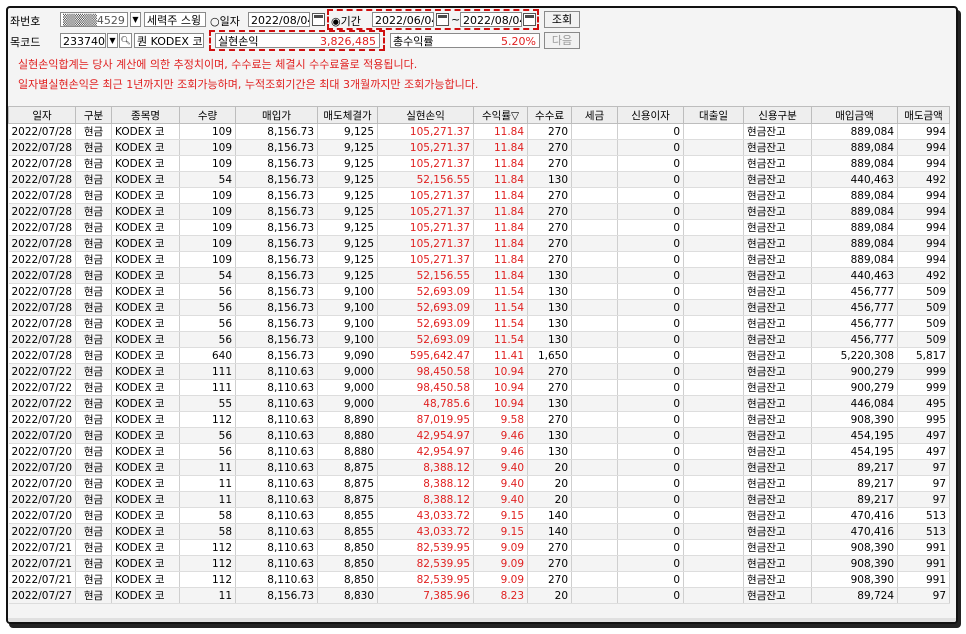  I want to click on account-dropdown-arrow-icon: ▼, so click(135, 19).